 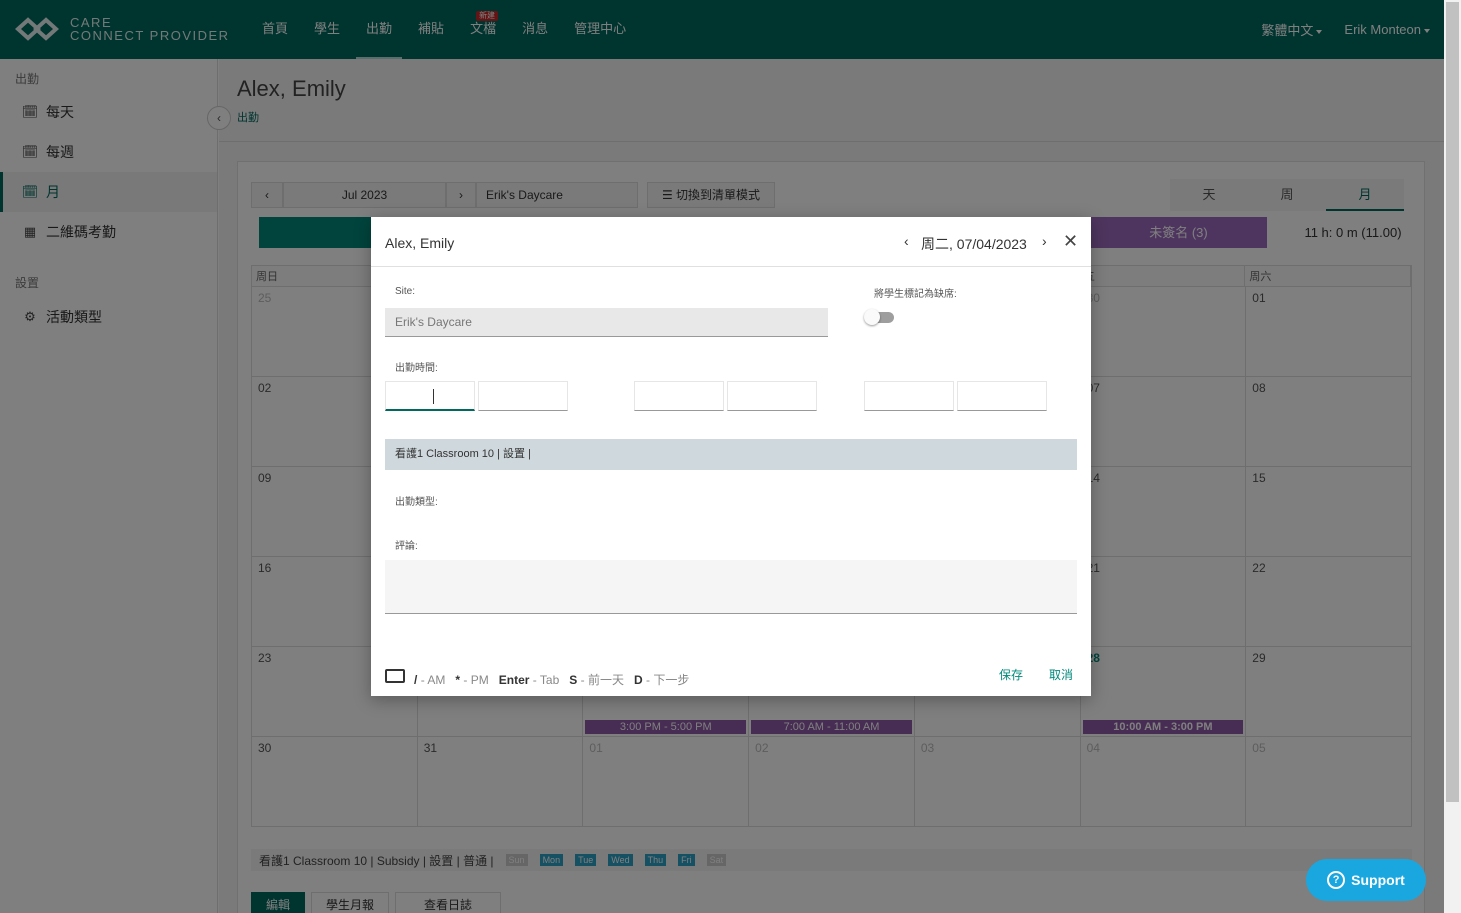 I want to click on time-in-hour-input, so click(x=430, y=396).